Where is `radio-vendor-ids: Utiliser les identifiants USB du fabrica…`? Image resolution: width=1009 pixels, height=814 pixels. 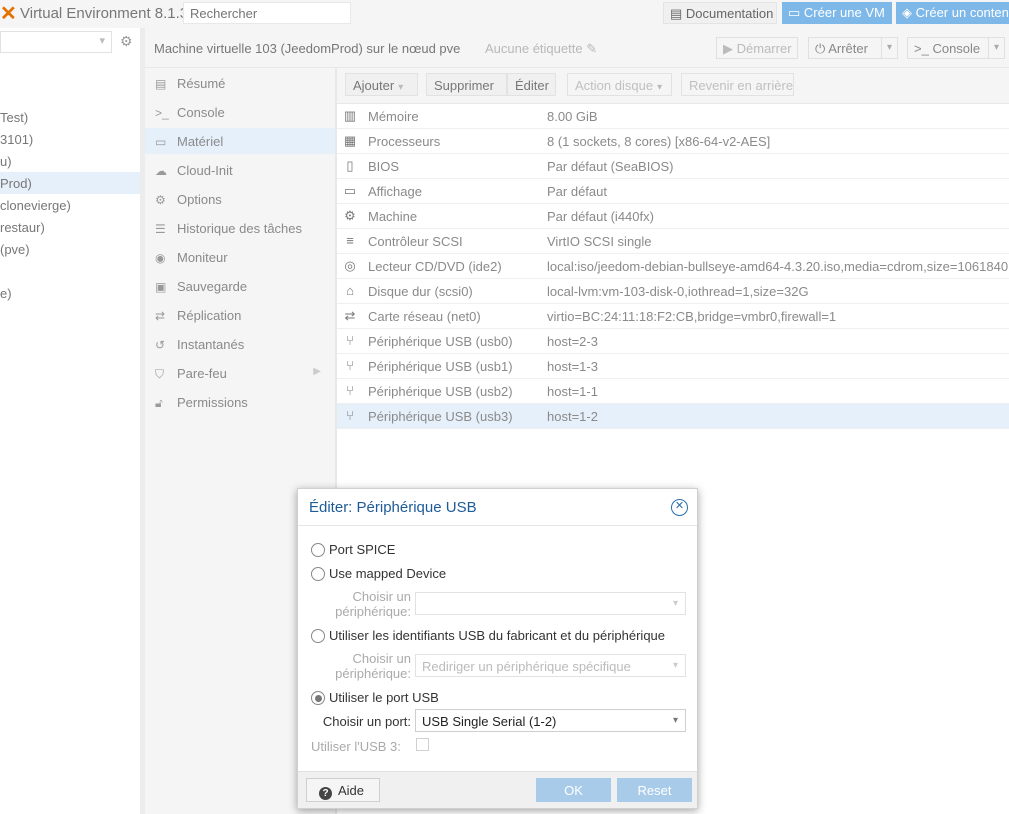
radio-vendor-ids: Utiliser les identifiants USB du fabrica… is located at coordinates (488, 635).